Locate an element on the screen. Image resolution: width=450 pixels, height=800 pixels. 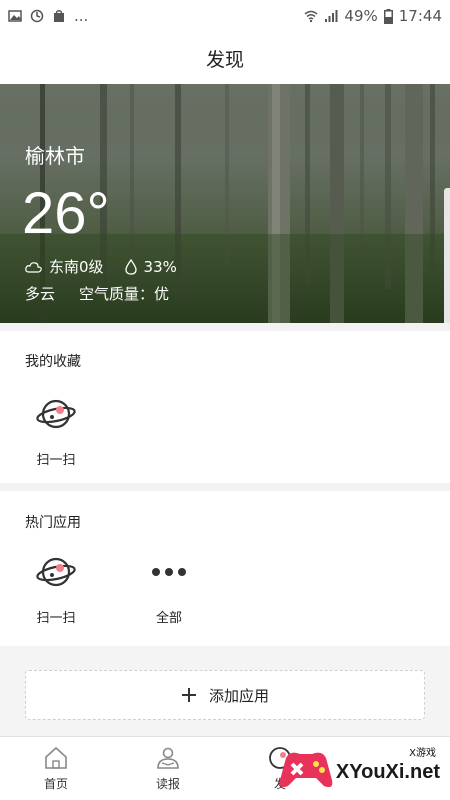
city-name: 榆林市 is located at coordinates (55, 156).